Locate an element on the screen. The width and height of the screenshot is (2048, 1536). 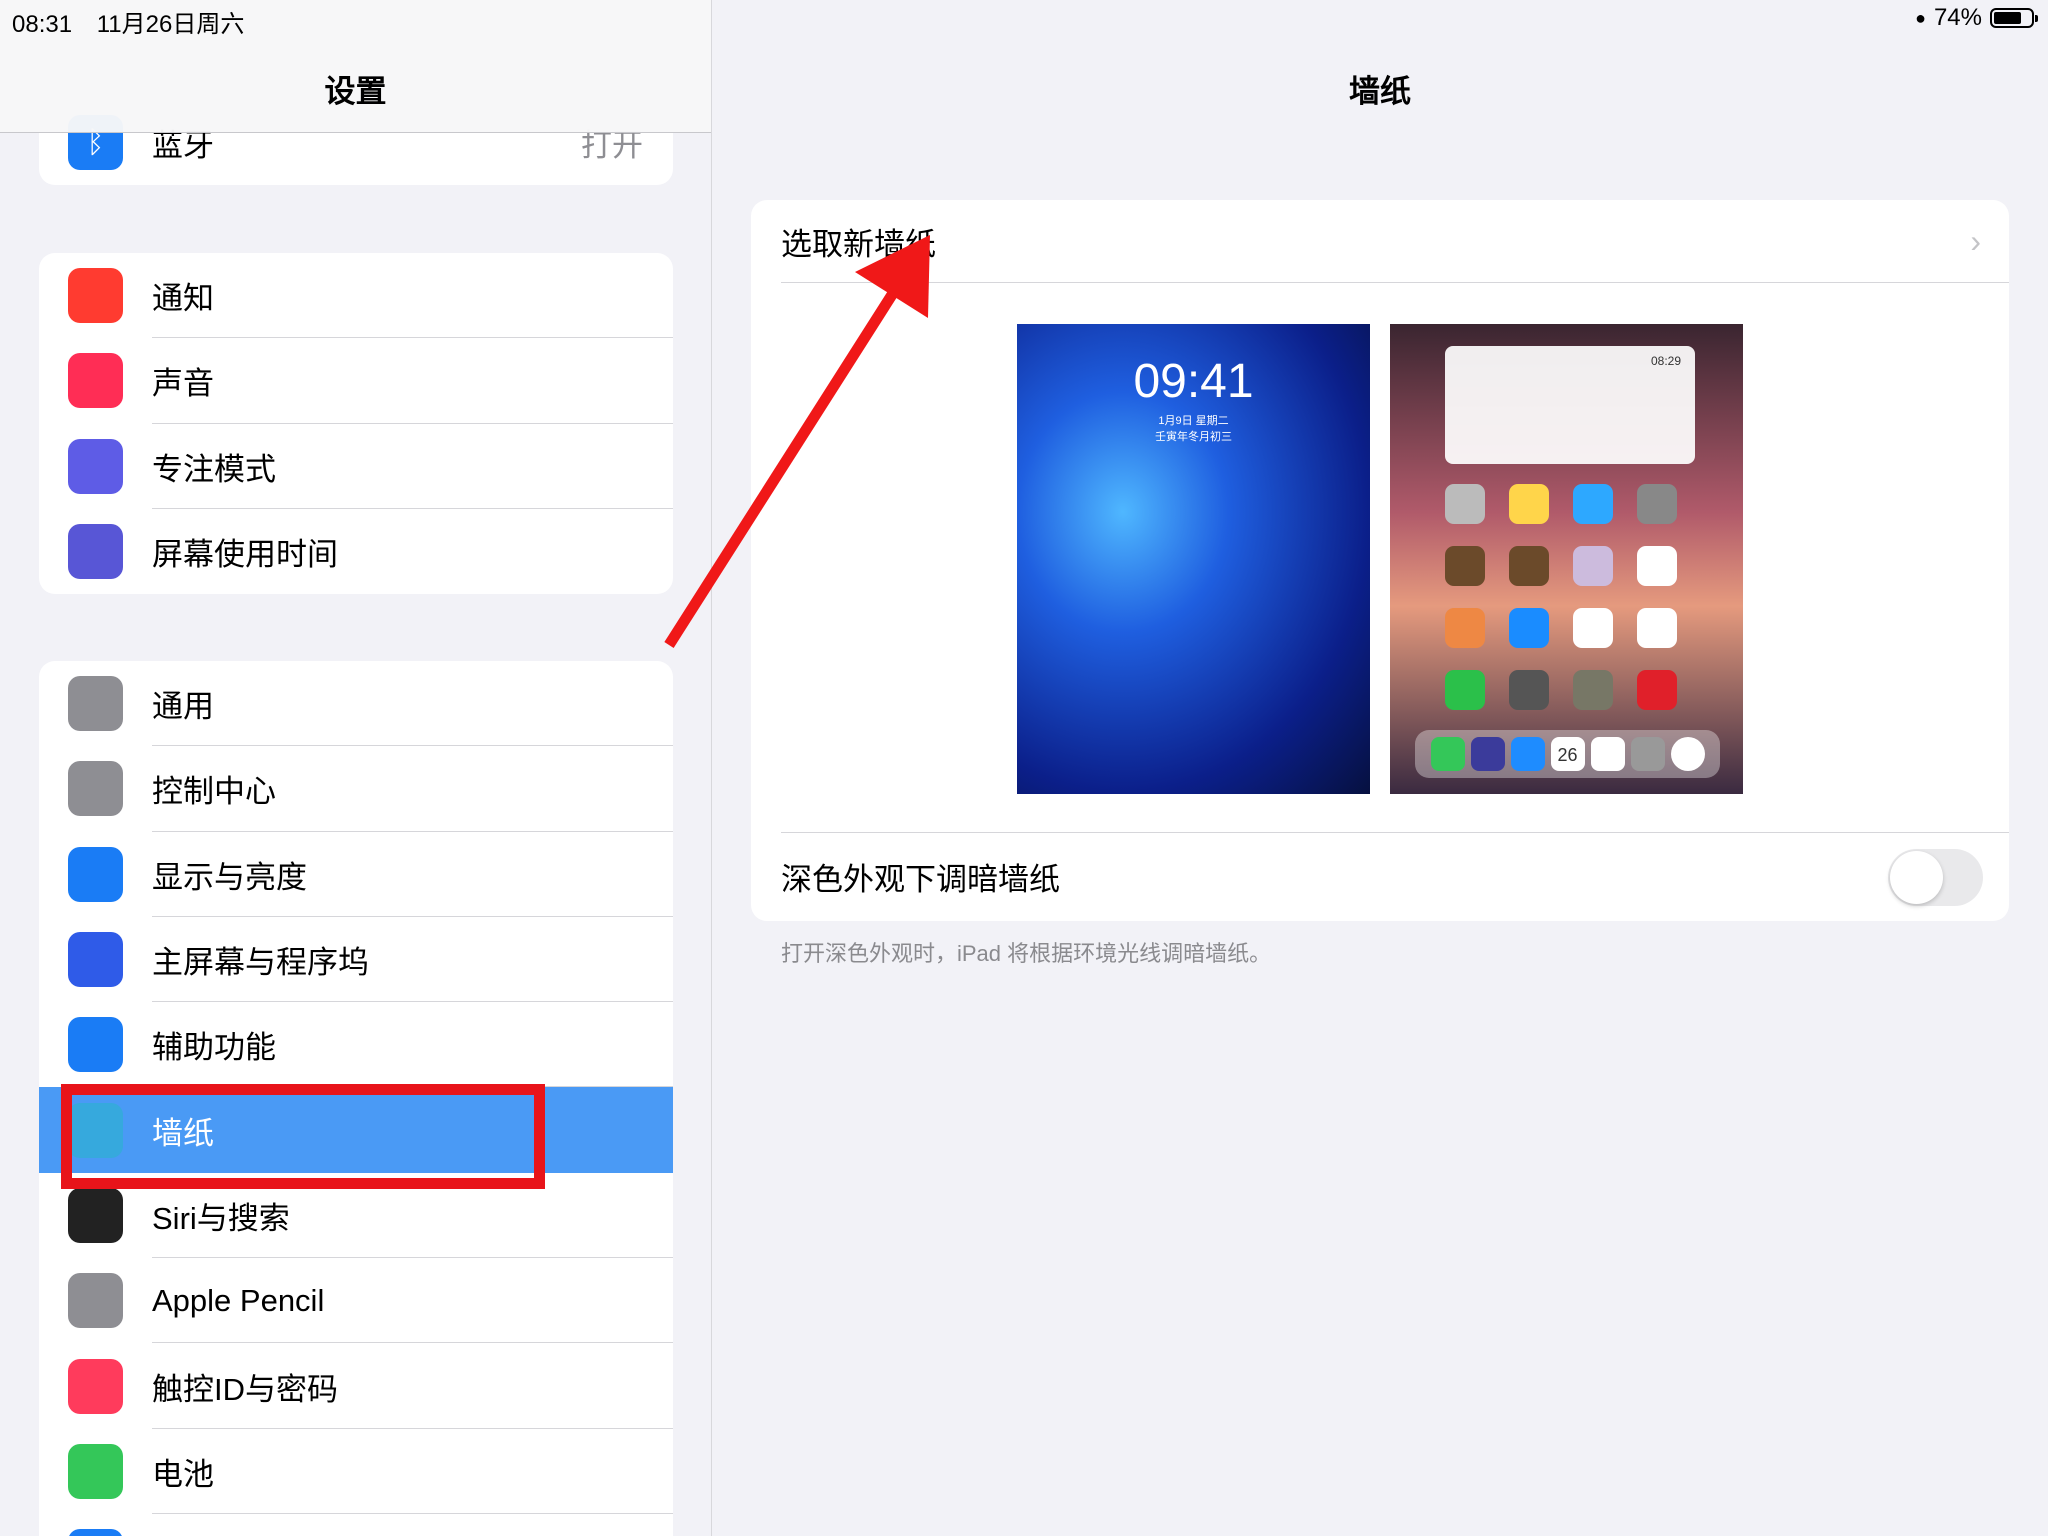
status-date: 11月26日周六 is located at coordinates (170, 24).